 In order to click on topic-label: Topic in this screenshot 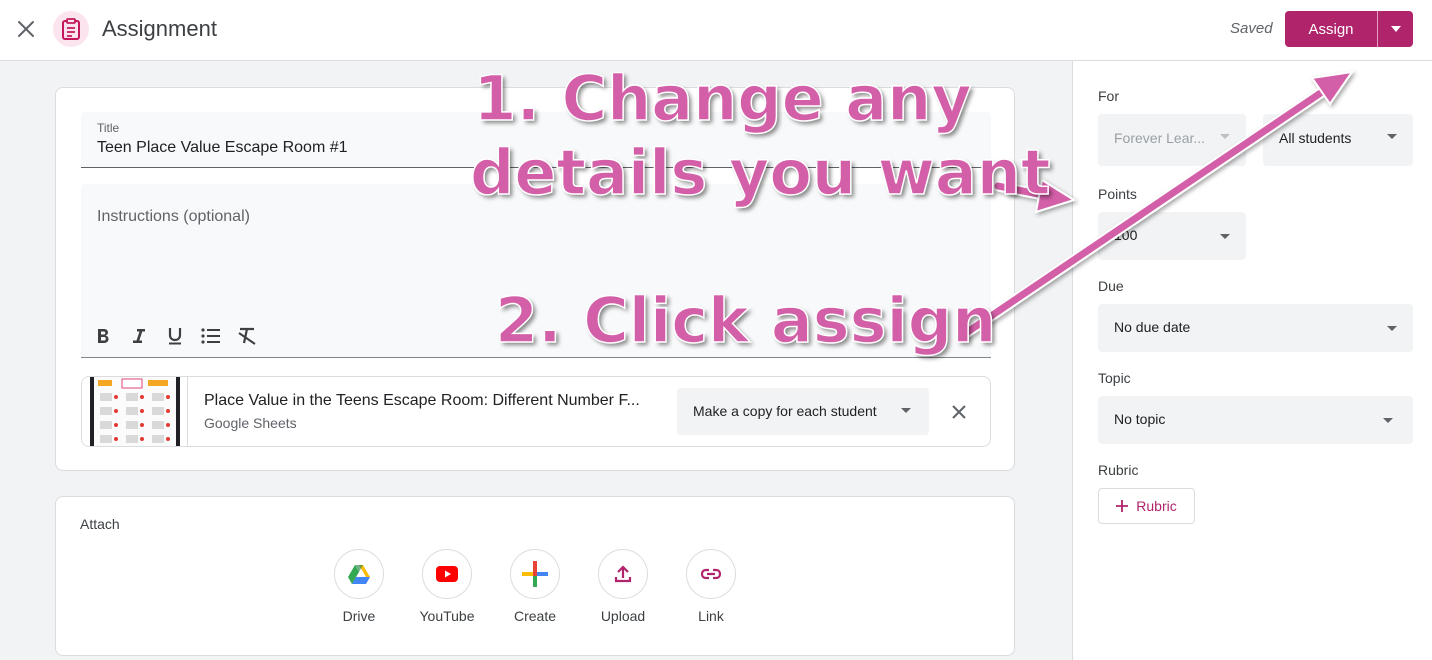, I will do `click(1114, 378)`.